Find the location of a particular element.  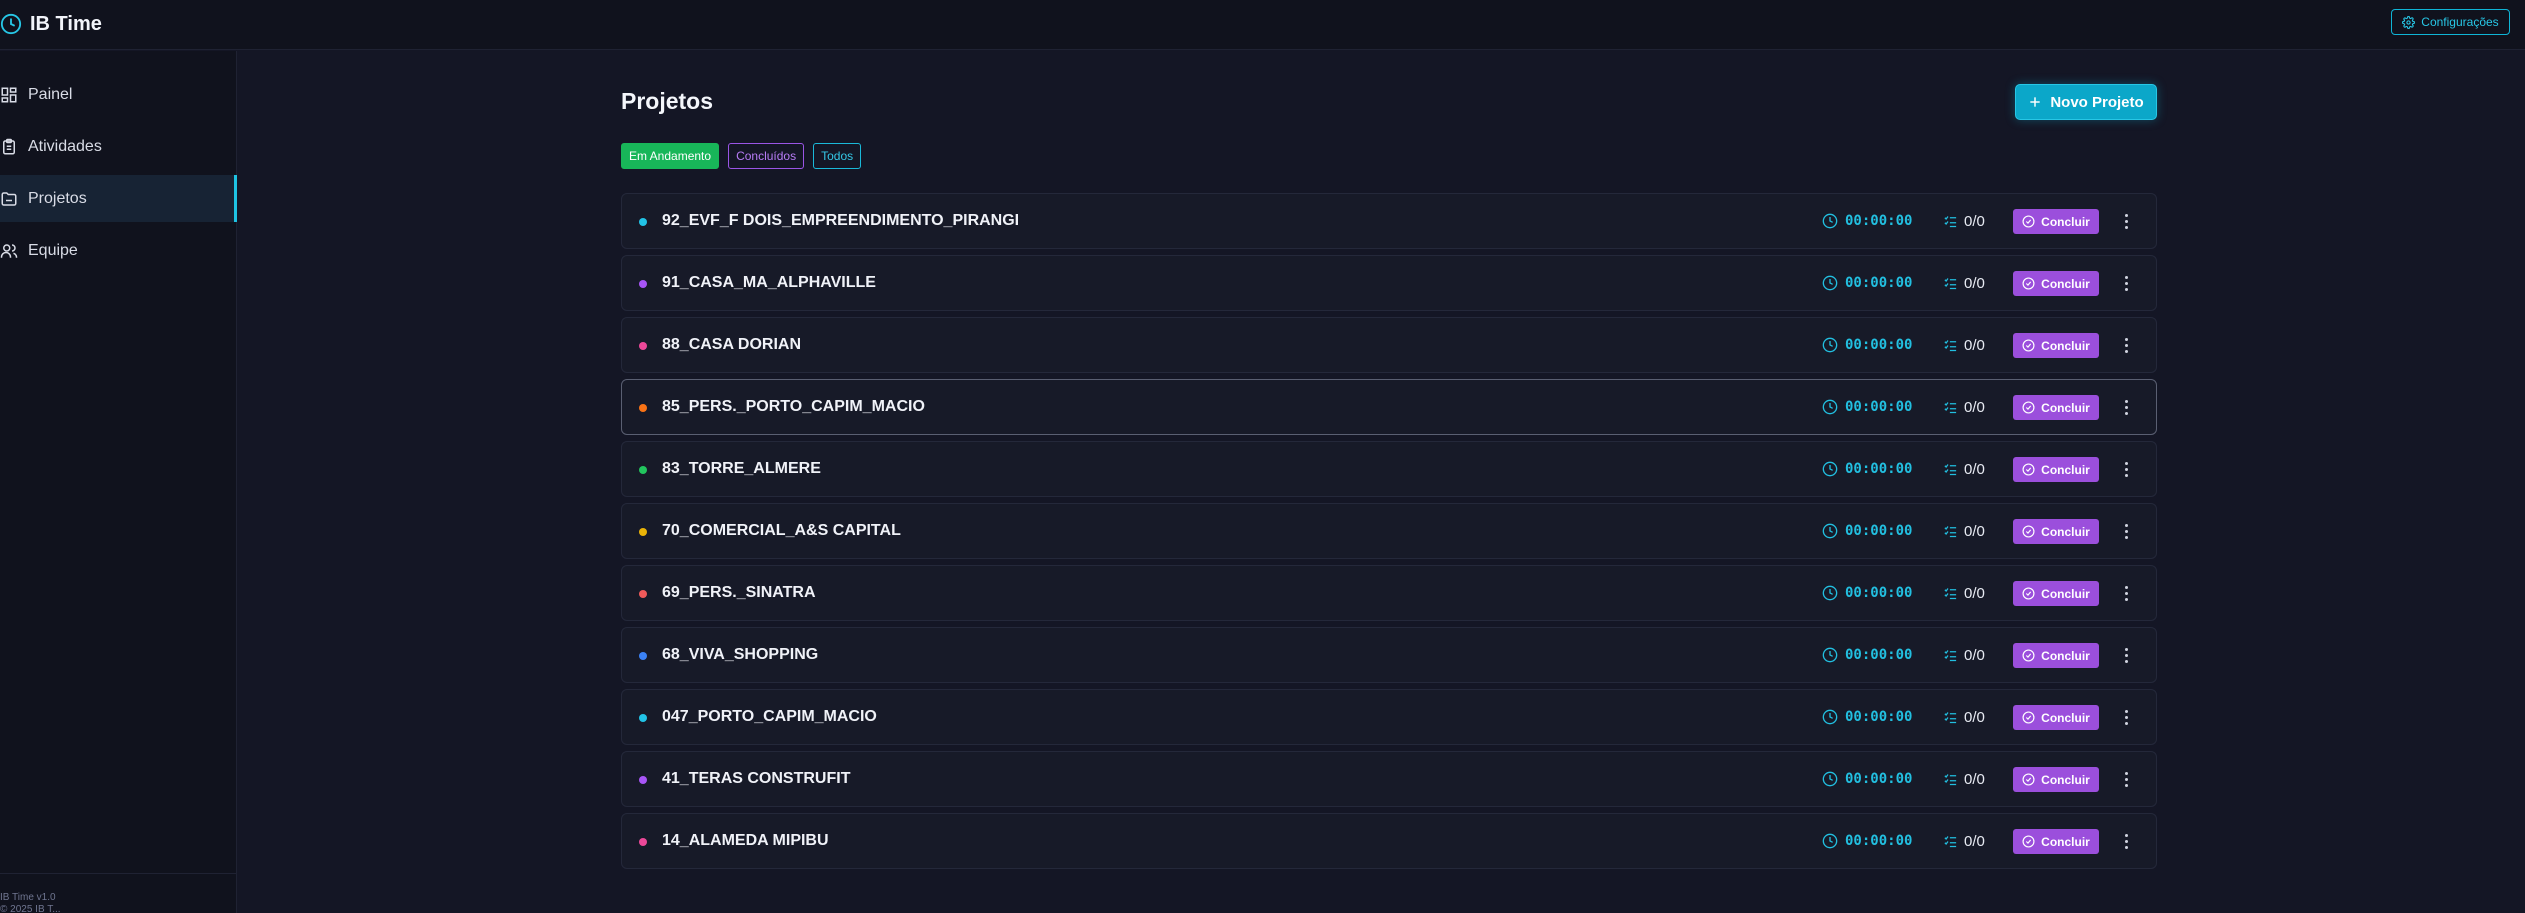

project-row: 88_CASA DORIAN 00:00:00 0/0 Concluir is located at coordinates (1389, 345).